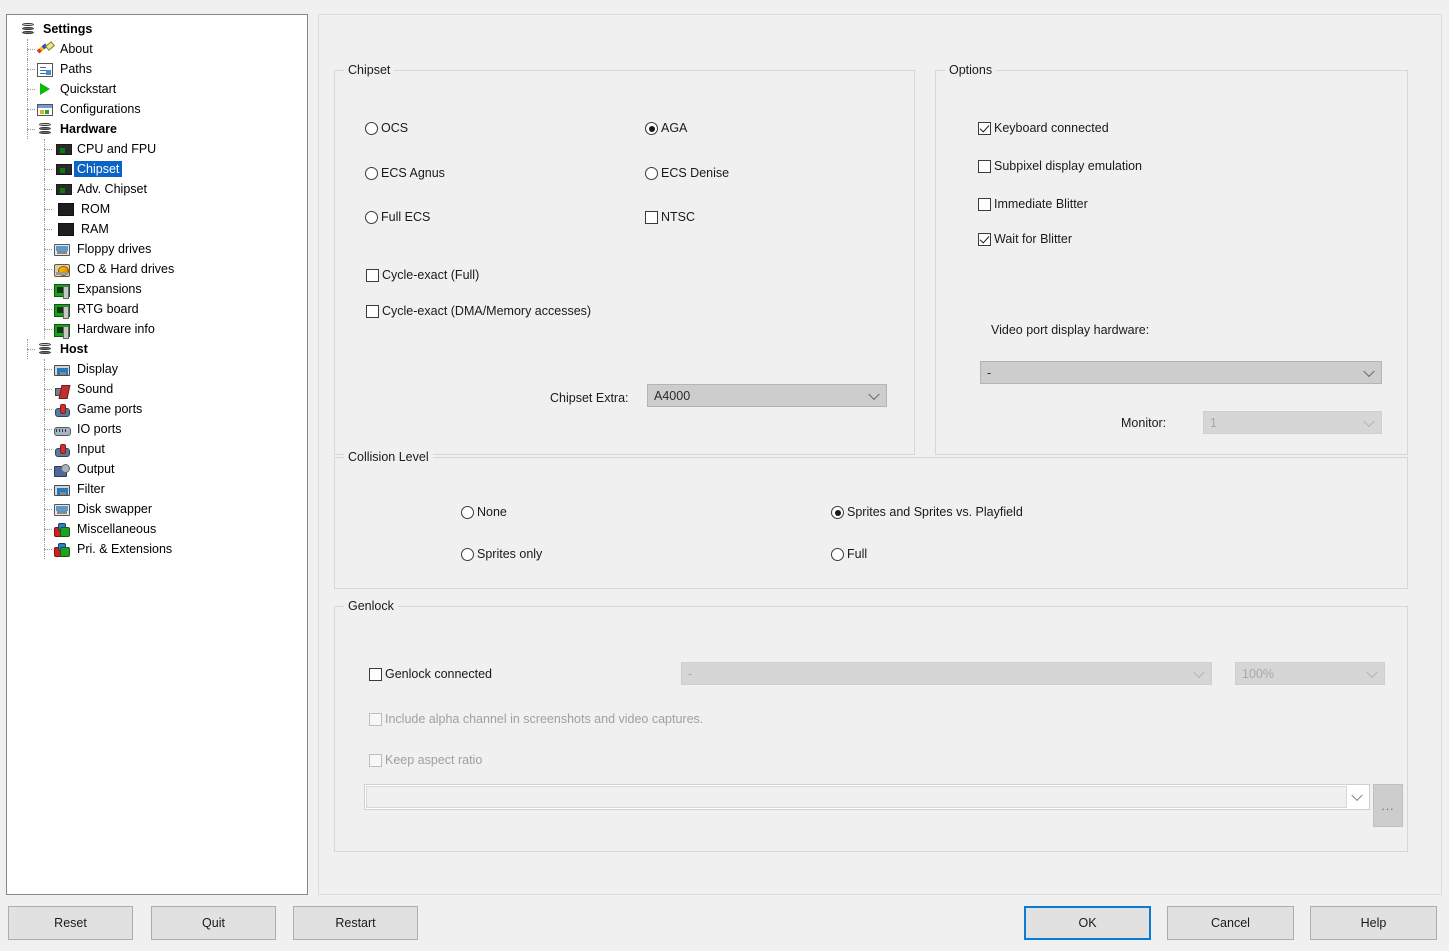  Describe the element at coordinates (157, 289) in the screenshot. I see `sidebar-item-expansions: Expansions` at that location.